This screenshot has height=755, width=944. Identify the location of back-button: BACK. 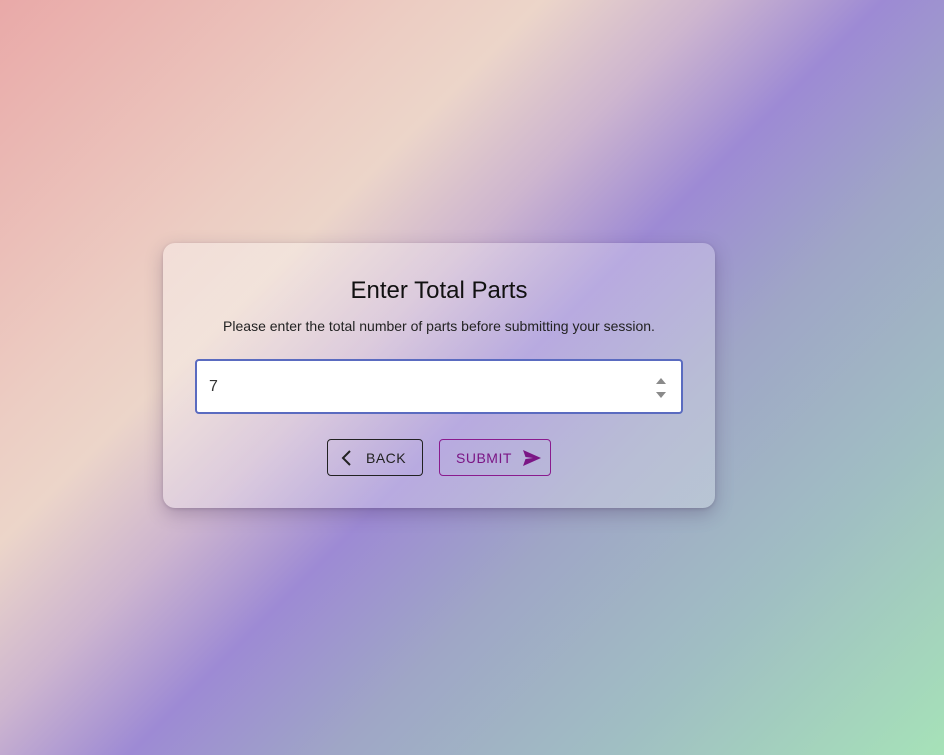
(375, 457).